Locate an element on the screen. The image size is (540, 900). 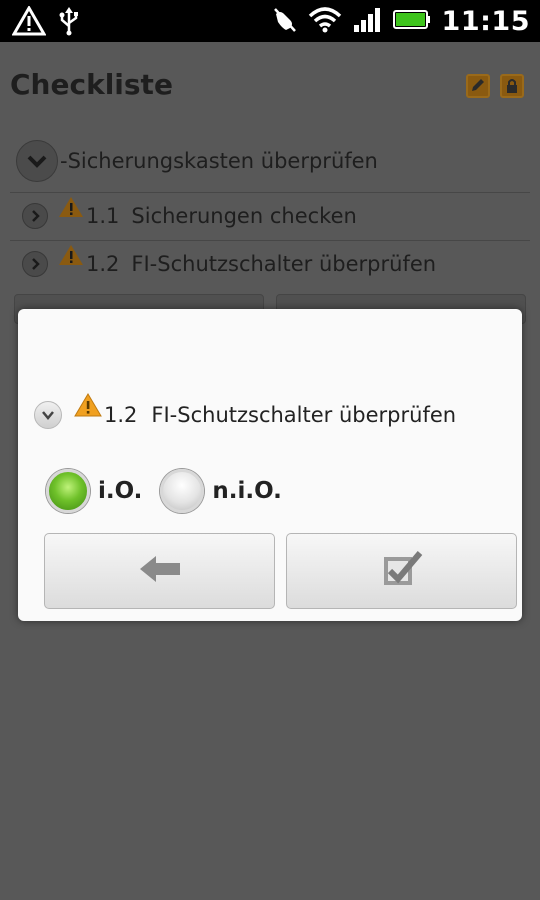
list-item: 1.2 FI-Schutzschalter überprüfen is located at coordinates (270, 264).